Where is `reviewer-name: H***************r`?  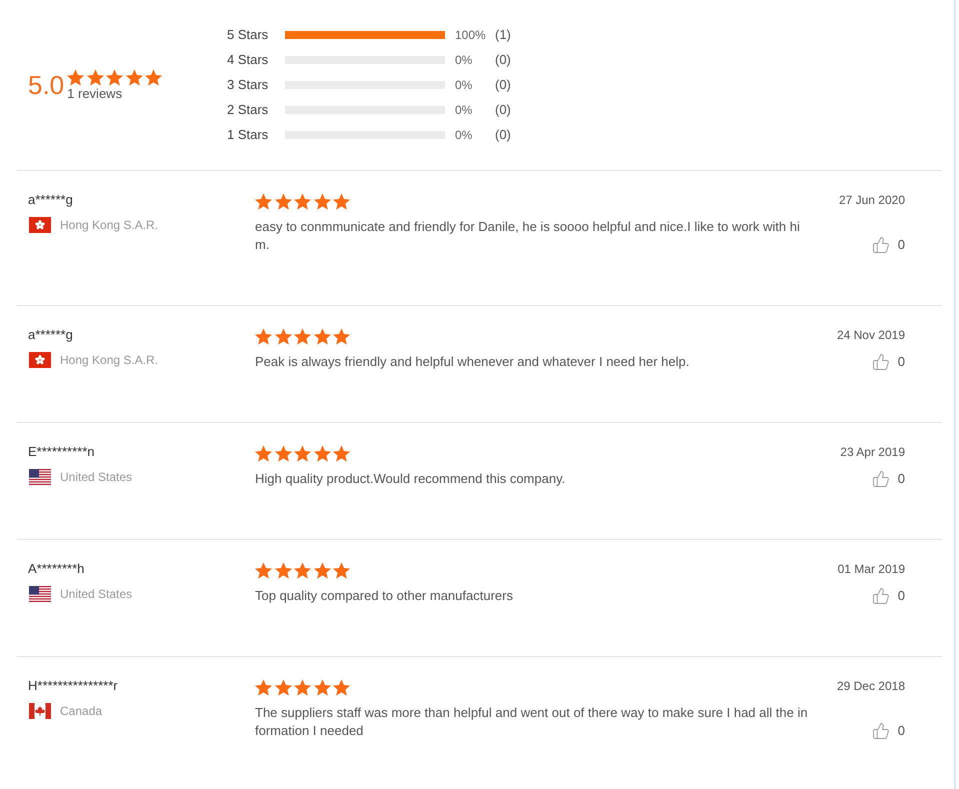 reviewer-name: H***************r is located at coordinates (73, 686).